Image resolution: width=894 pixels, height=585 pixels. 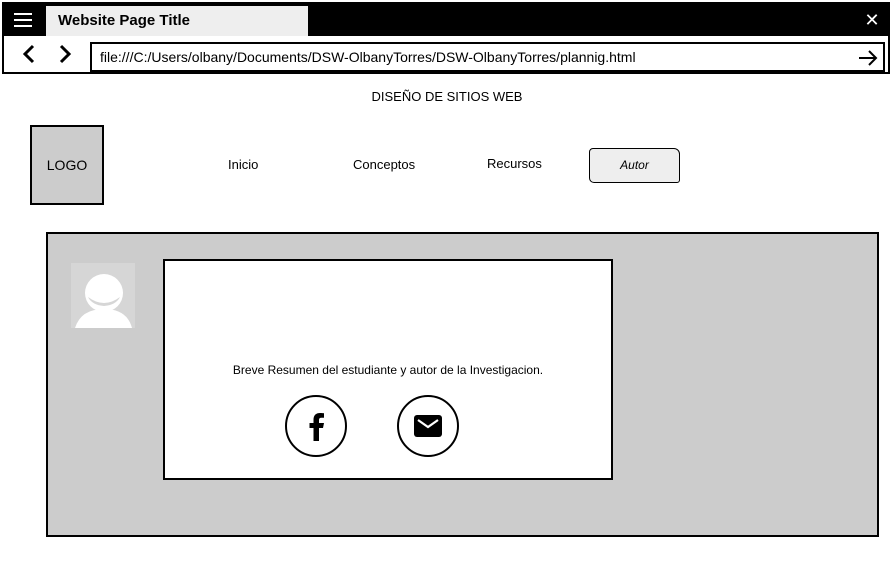 I want to click on logo: LOGO, so click(x=67, y=165).